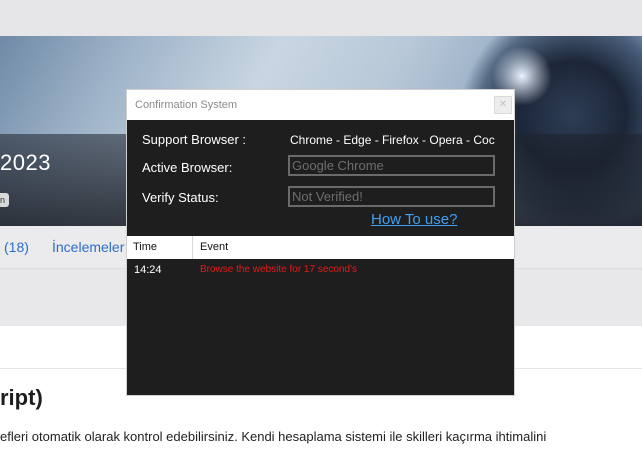 The height and width of the screenshot is (449, 642). Describe the element at coordinates (392, 140) in the screenshot. I see `support-browser-value: Chrome - Edge - Firefox - Opera - Coc` at that location.